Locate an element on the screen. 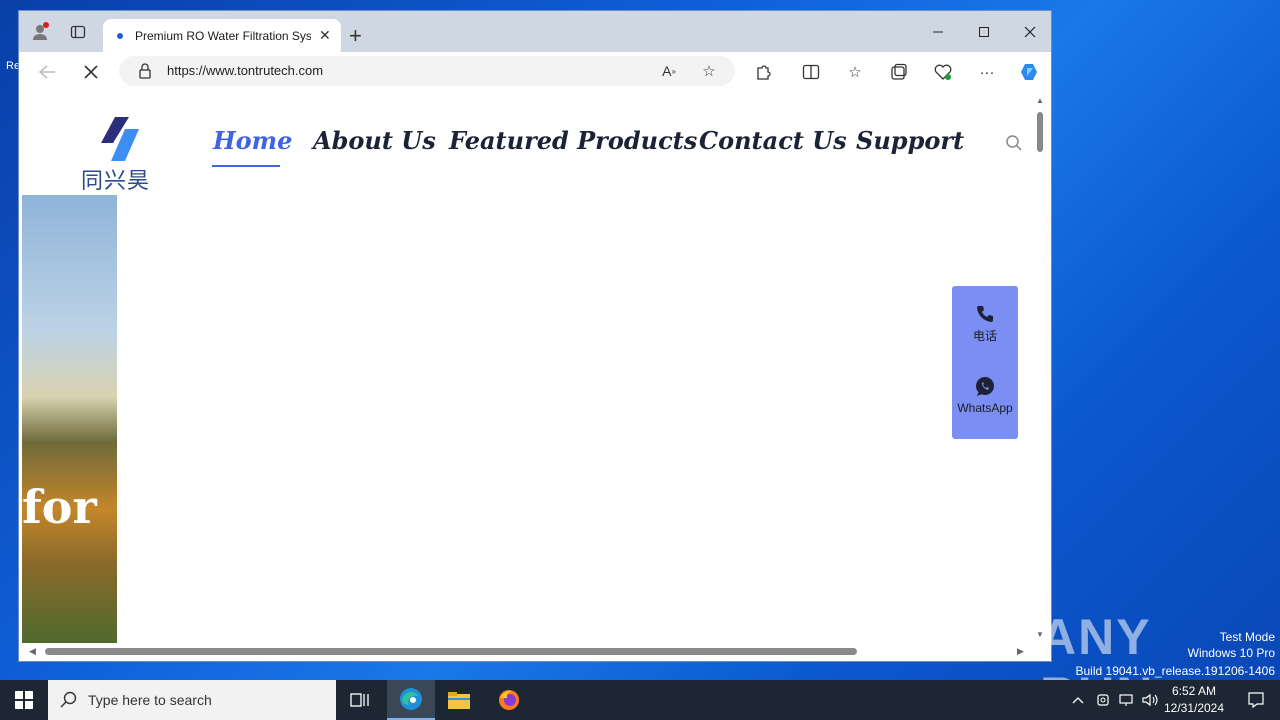 The height and width of the screenshot is (720, 1280). extensions-icon is located at coordinates (763, 72).